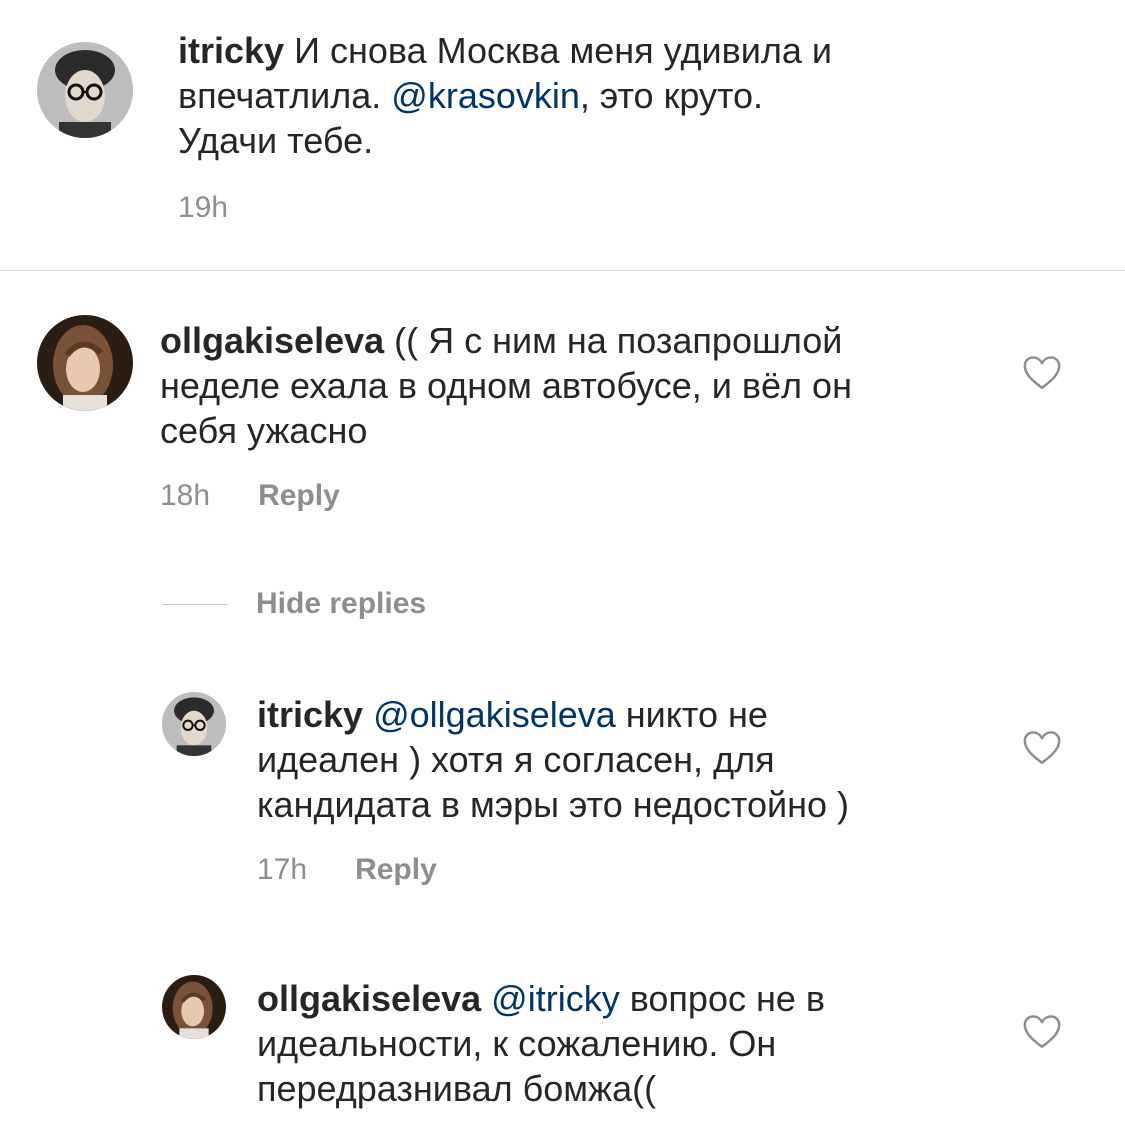 The height and width of the screenshot is (1138, 1125). I want to click on reply-username: ollgakiseleva, so click(369, 998).